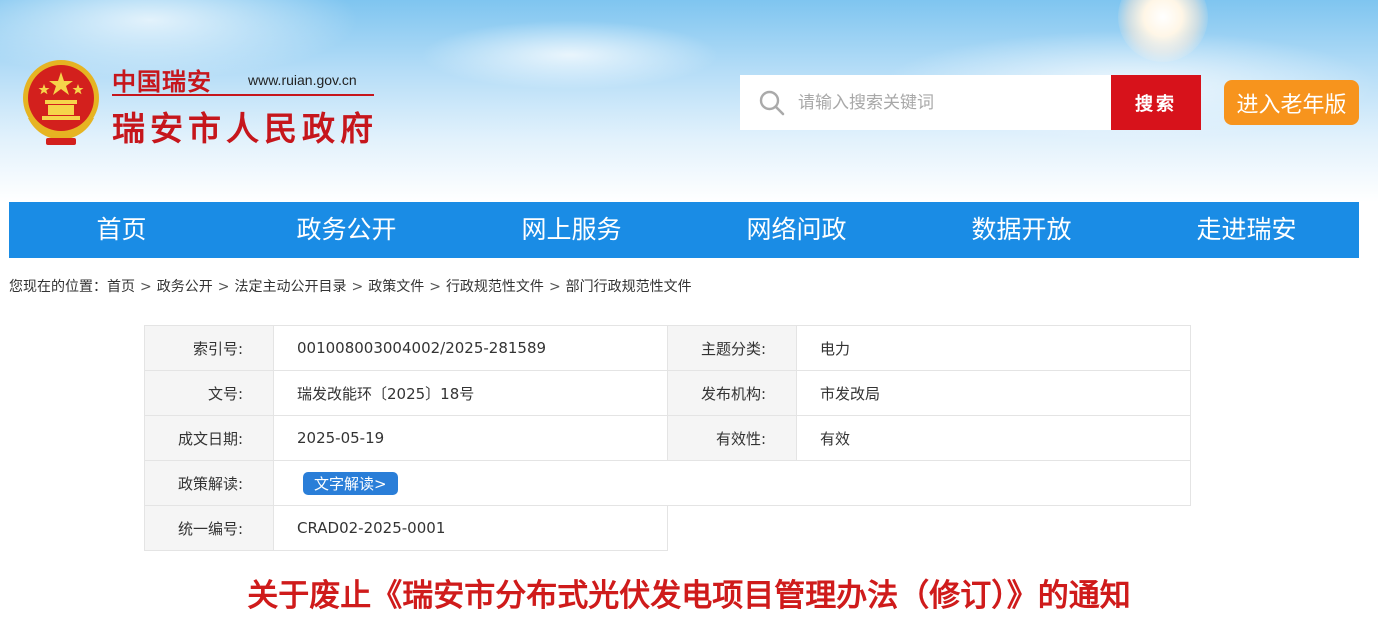 The width and height of the screenshot is (1378, 626). I want to click on nav-item-about-ruian: 走进瑞安, so click(1246, 230).